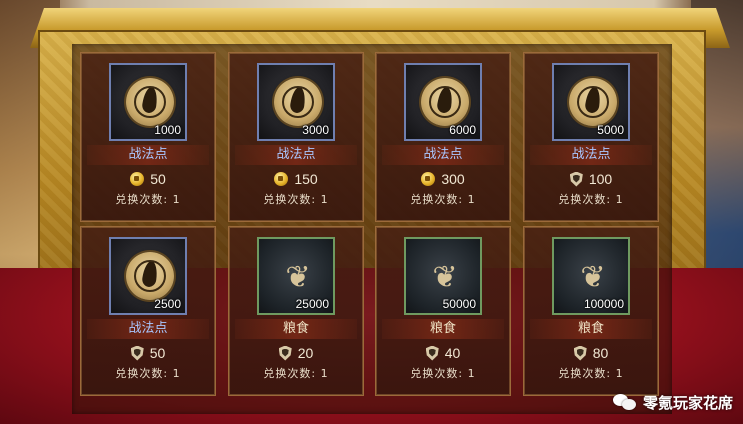  I want to click on item-icon-frame: 2500, so click(148, 276).